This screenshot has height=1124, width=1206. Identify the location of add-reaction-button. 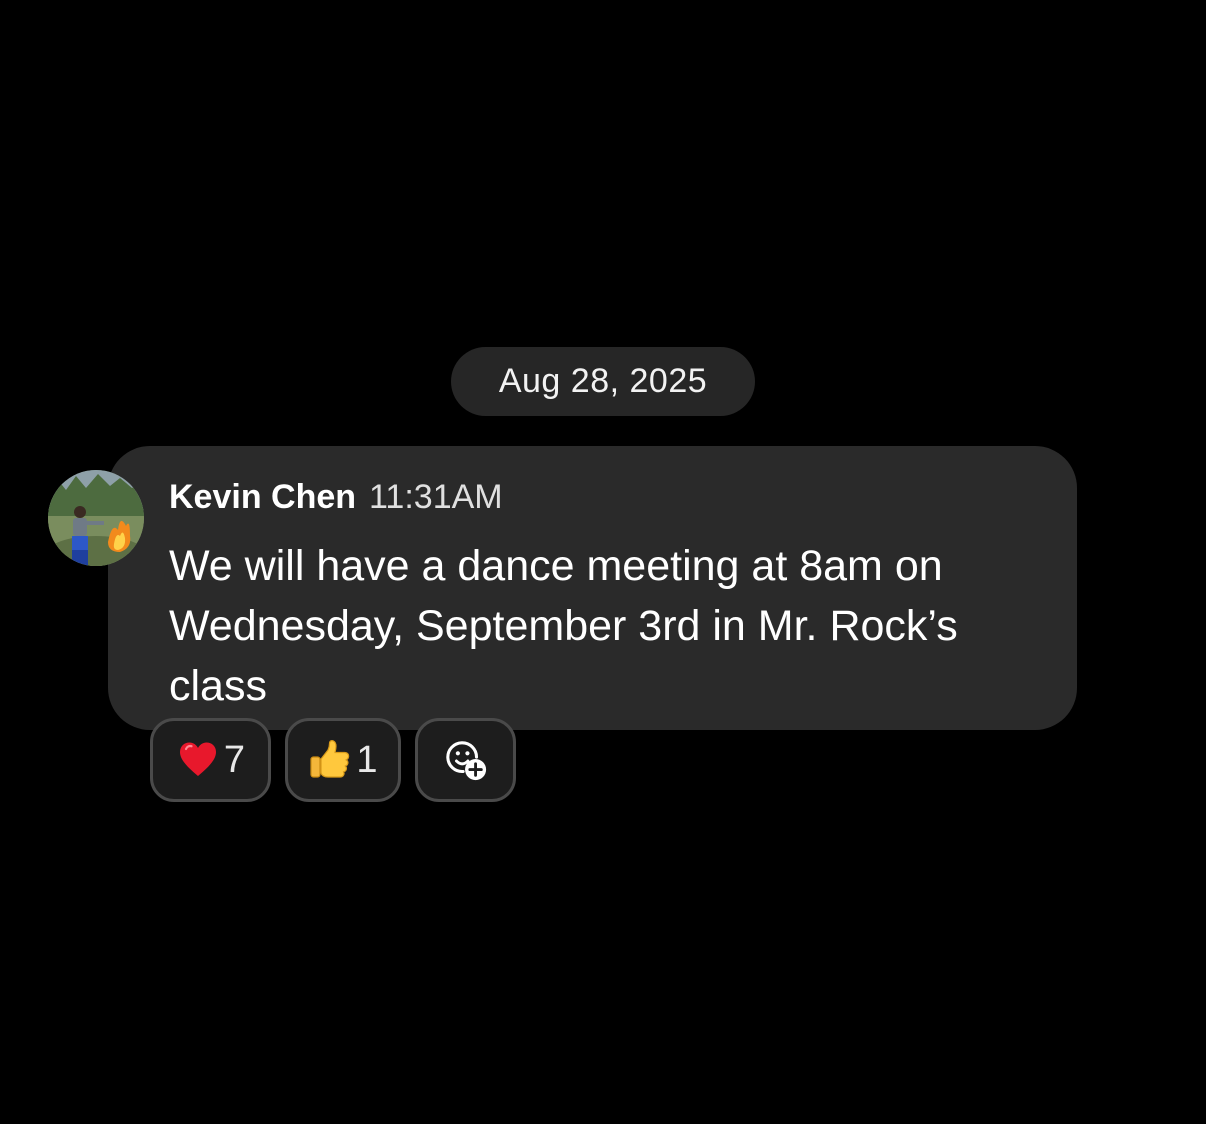
(465, 760).